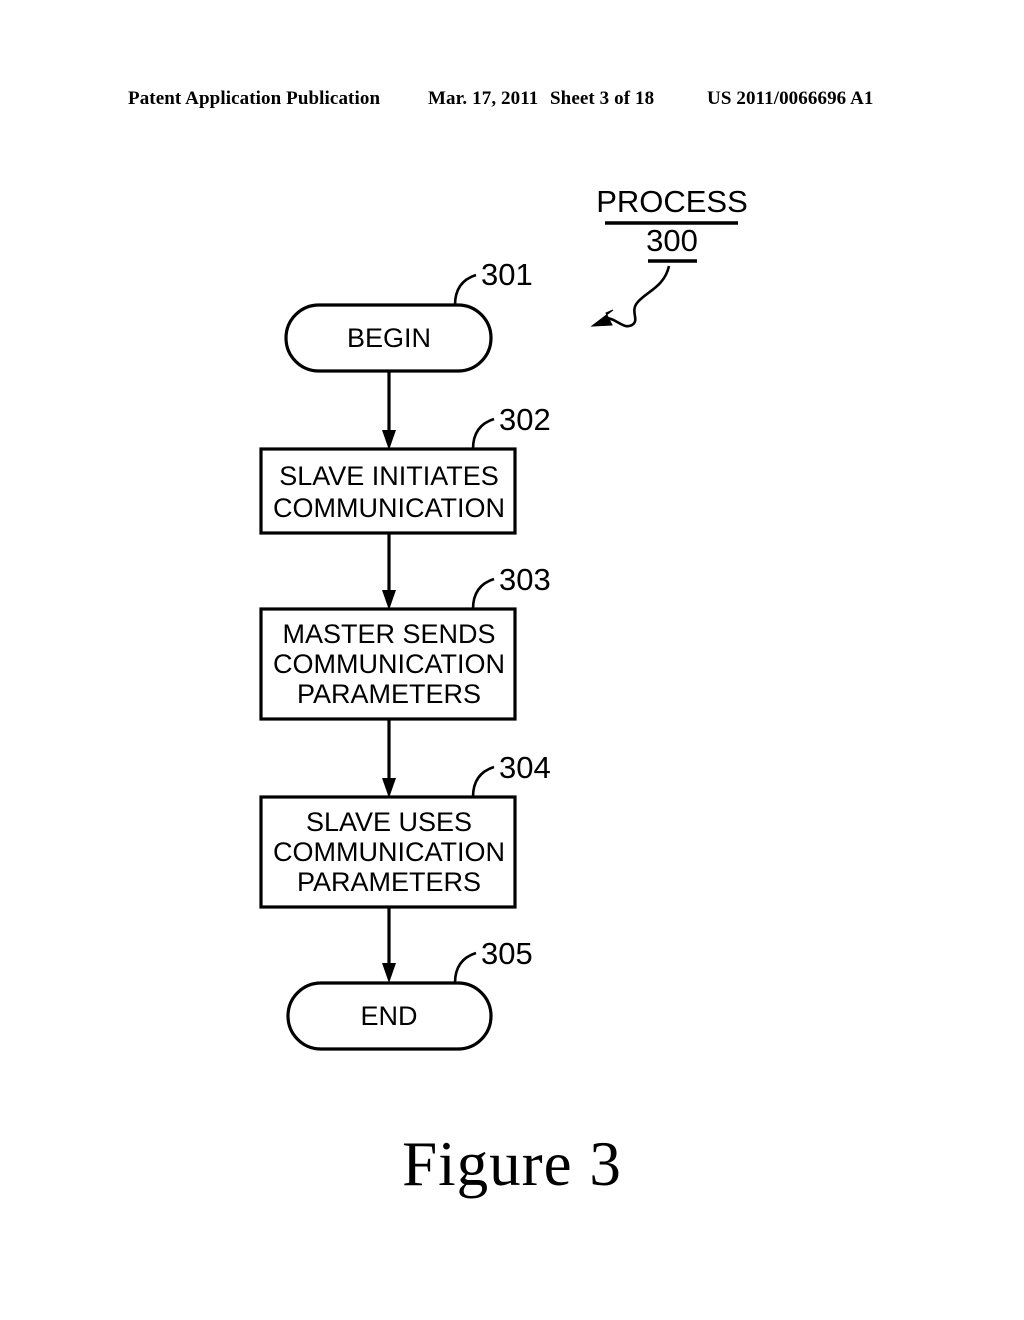 This screenshot has height=1320, width=1024. I want to click on process-pointer-squiggle, so click(638, 296).